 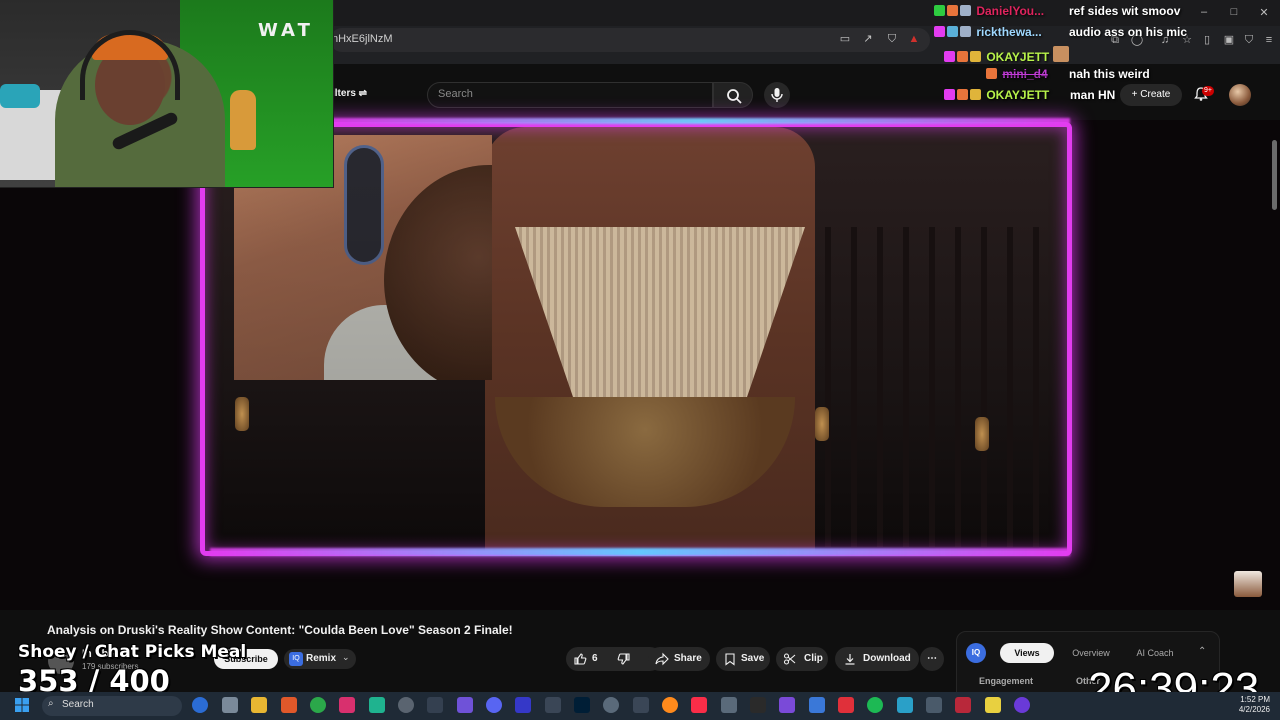 What do you see at coordinates (1093, 95) in the screenshot?
I see `chat-text: man HN` at bounding box center [1093, 95].